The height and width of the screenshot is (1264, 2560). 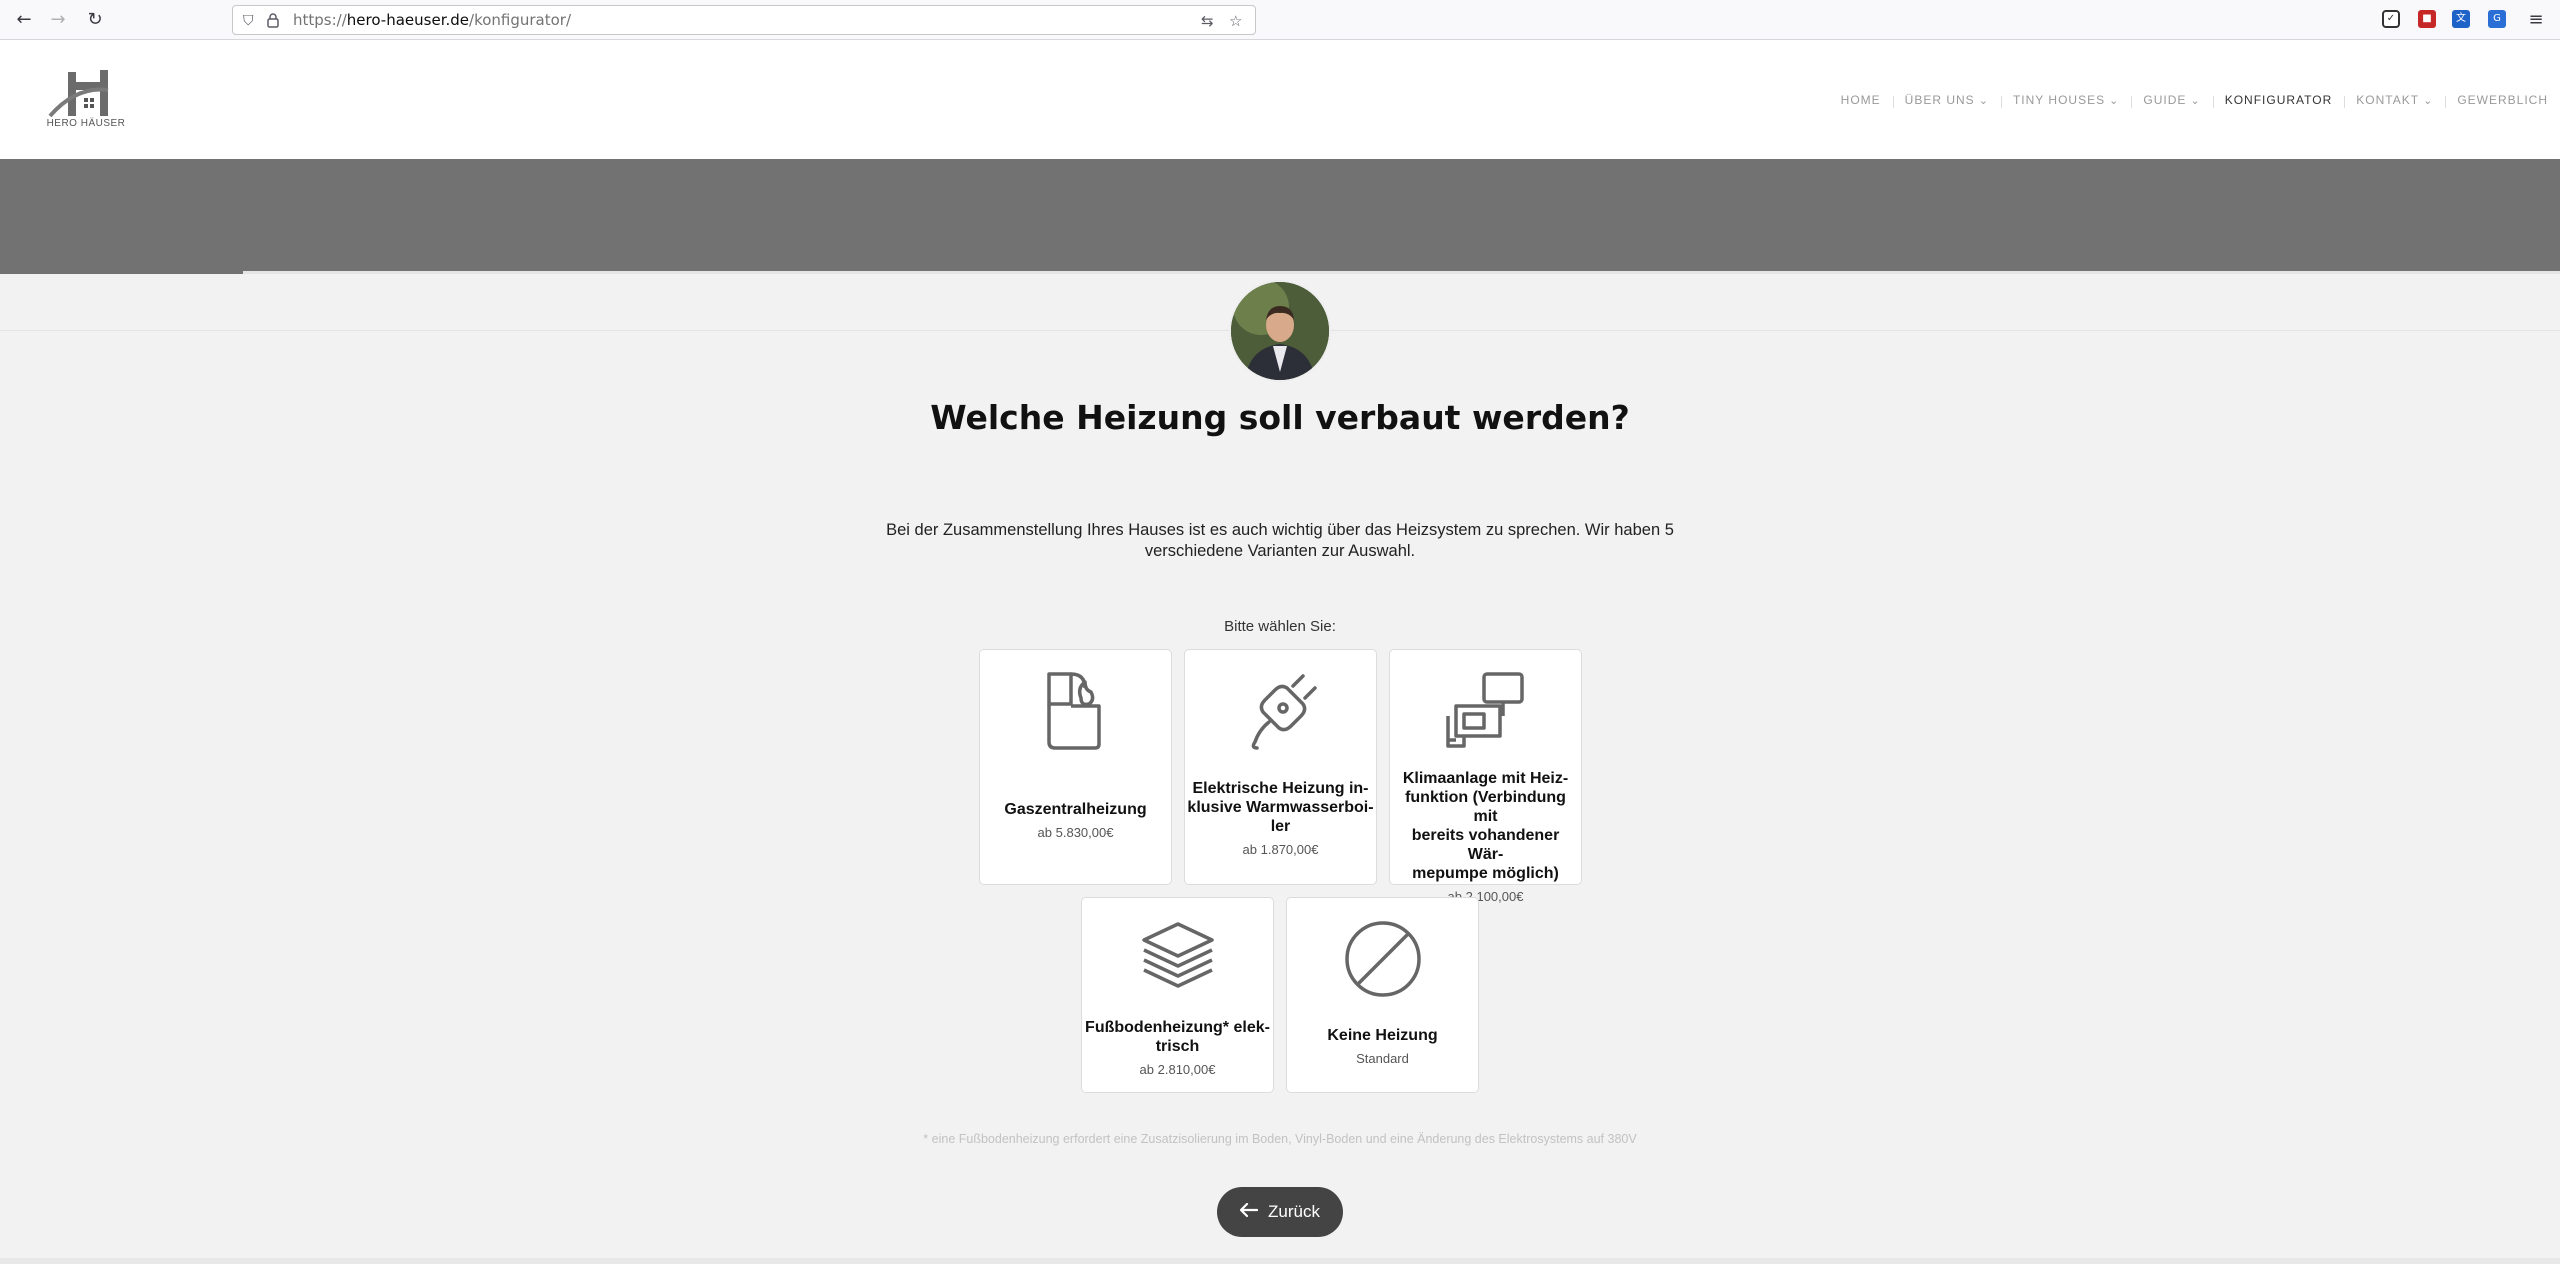 I want to click on layers-icon, so click(x=1177, y=962).